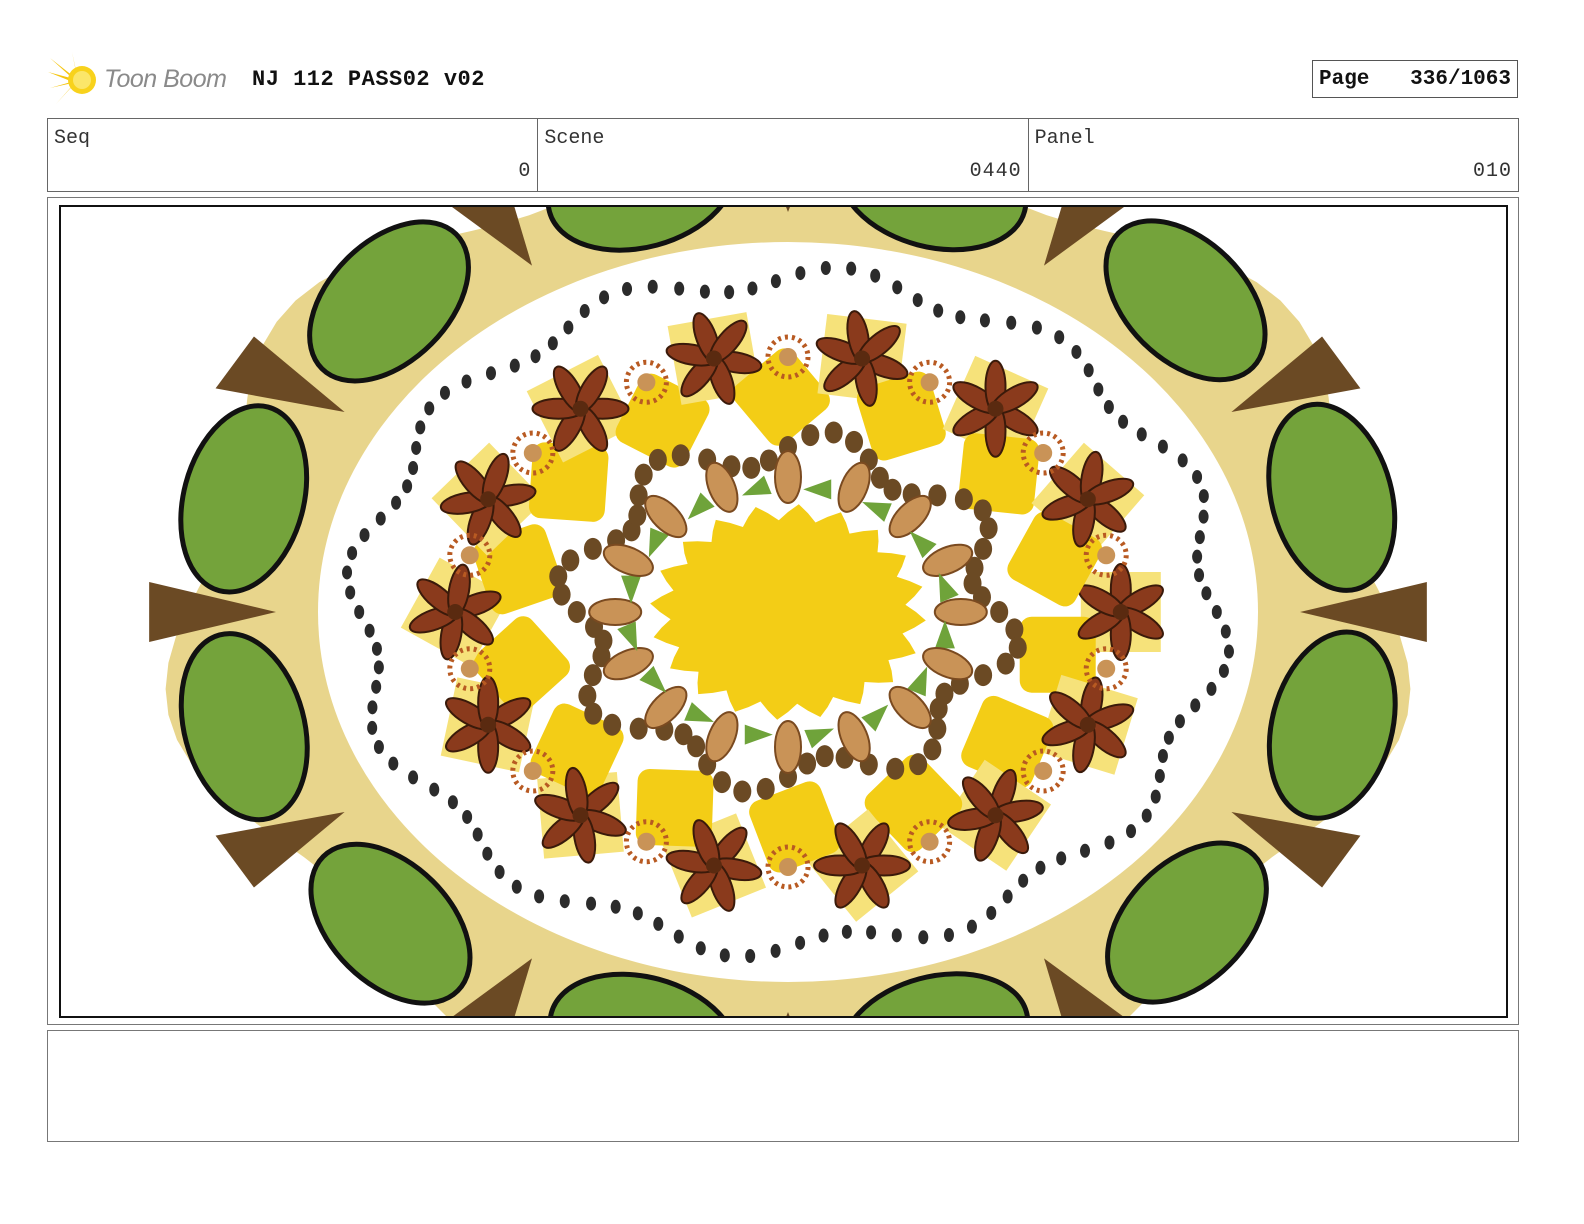  Describe the element at coordinates (165, 79) in the screenshot. I see `logo-wordmark: Toon Boom` at that location.